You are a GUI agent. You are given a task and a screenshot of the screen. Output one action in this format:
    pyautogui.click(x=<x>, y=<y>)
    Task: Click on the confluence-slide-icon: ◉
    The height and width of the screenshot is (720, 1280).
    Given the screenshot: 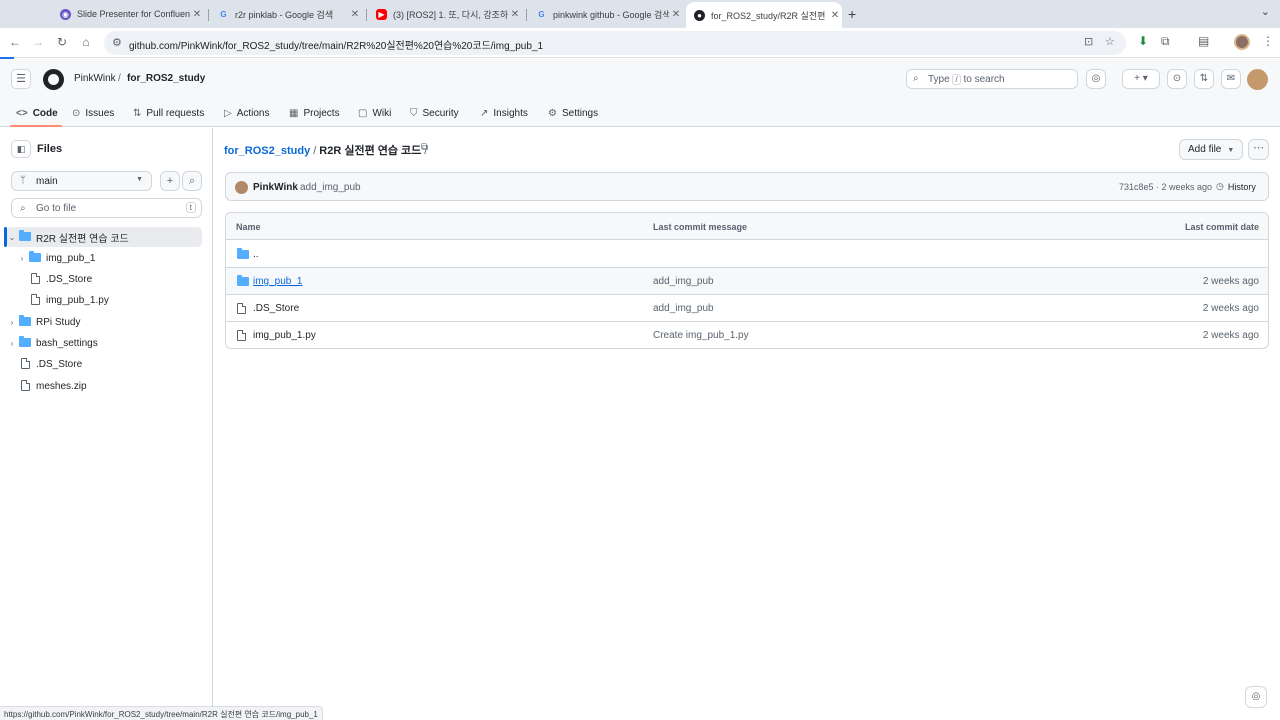 What is the action you would take?
    pyautogui.click(x=65, y=14)
    